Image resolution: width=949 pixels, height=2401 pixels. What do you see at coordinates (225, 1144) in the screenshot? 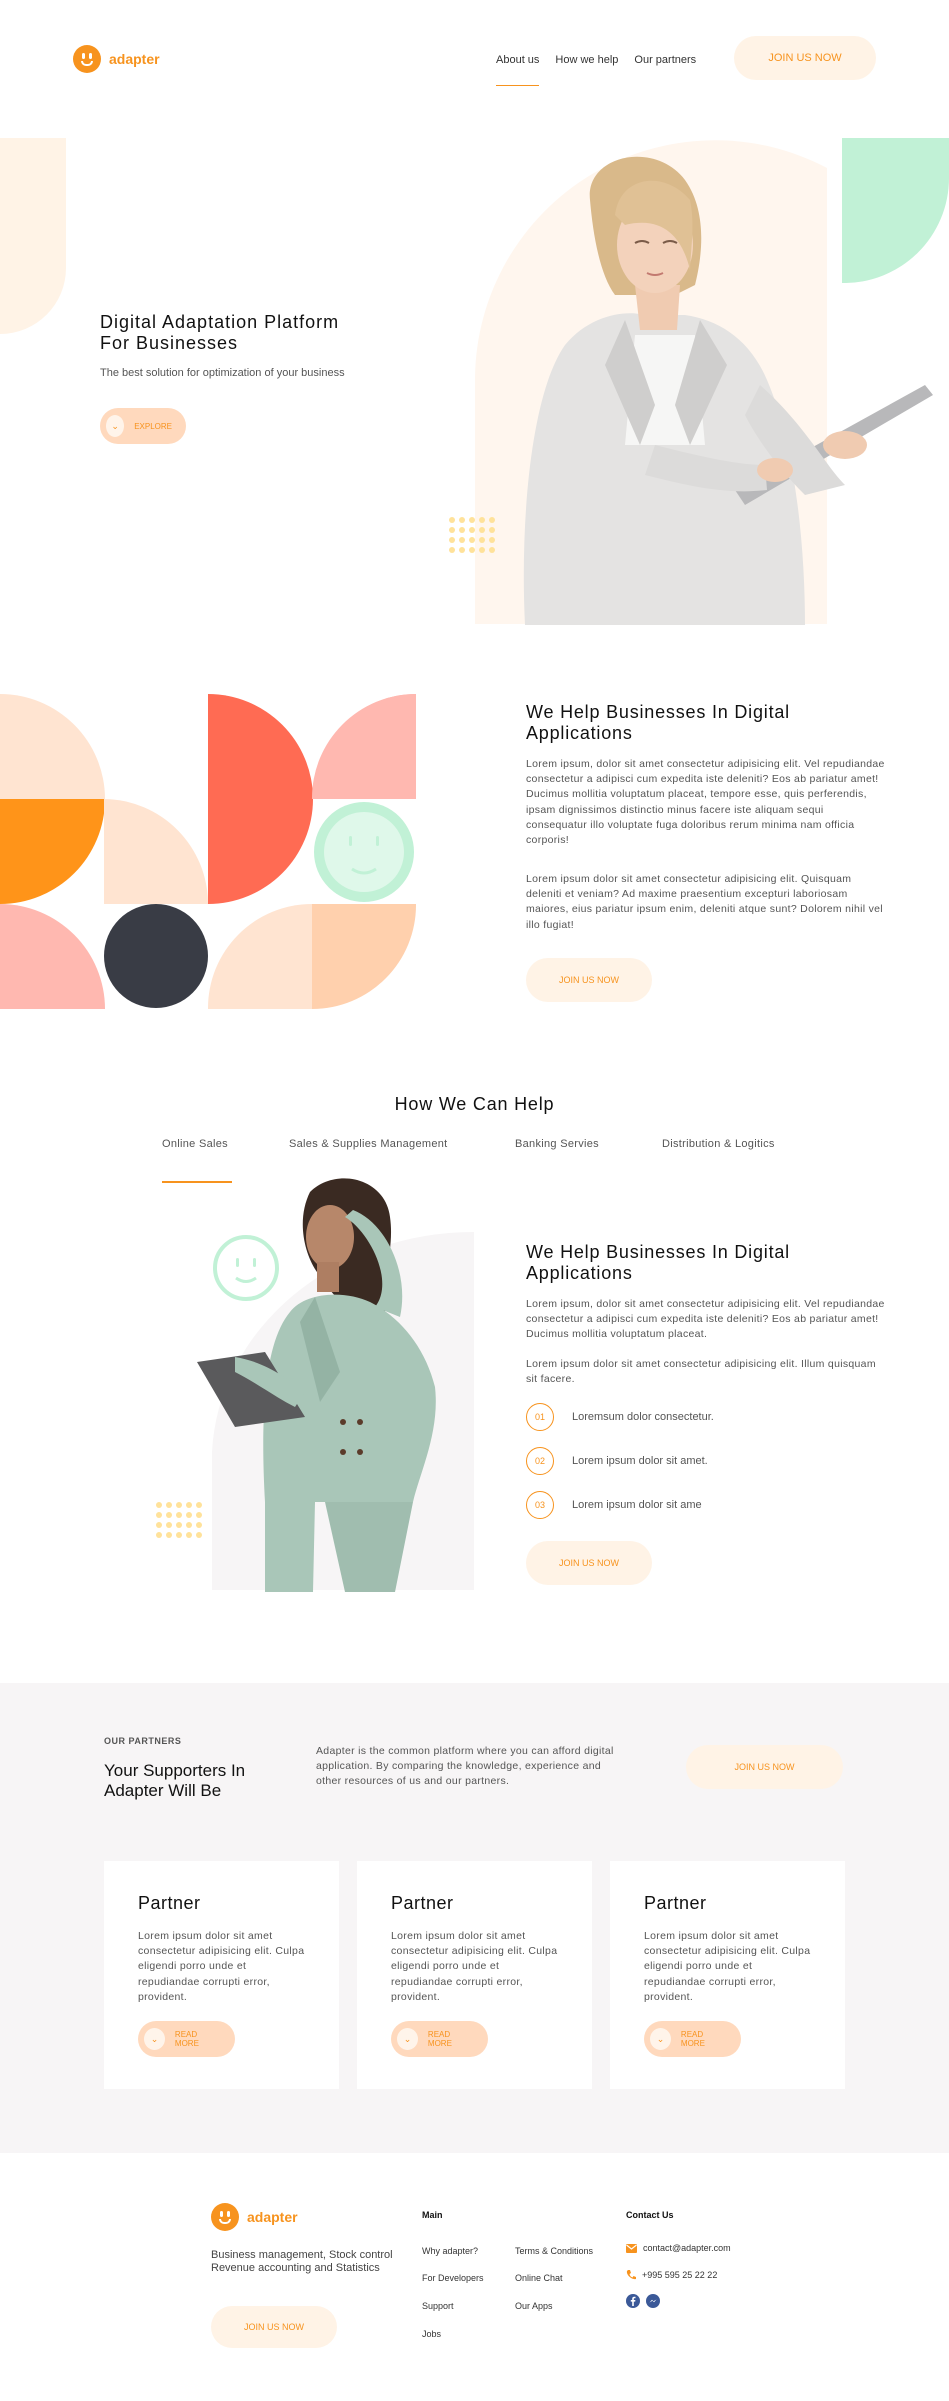
I see `tab-online-sales: Online Sales` at bounding box center [225, 1144].